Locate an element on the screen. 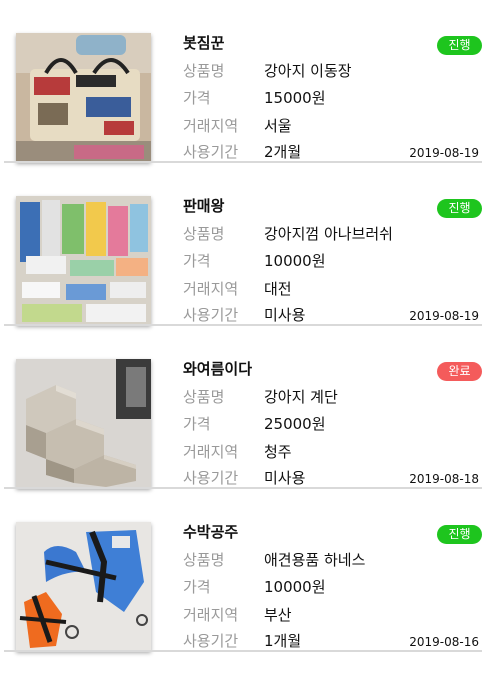 This screenshot has height=673, width=486. post-date: 2019-08-18 is located at coordinates (444, 479).